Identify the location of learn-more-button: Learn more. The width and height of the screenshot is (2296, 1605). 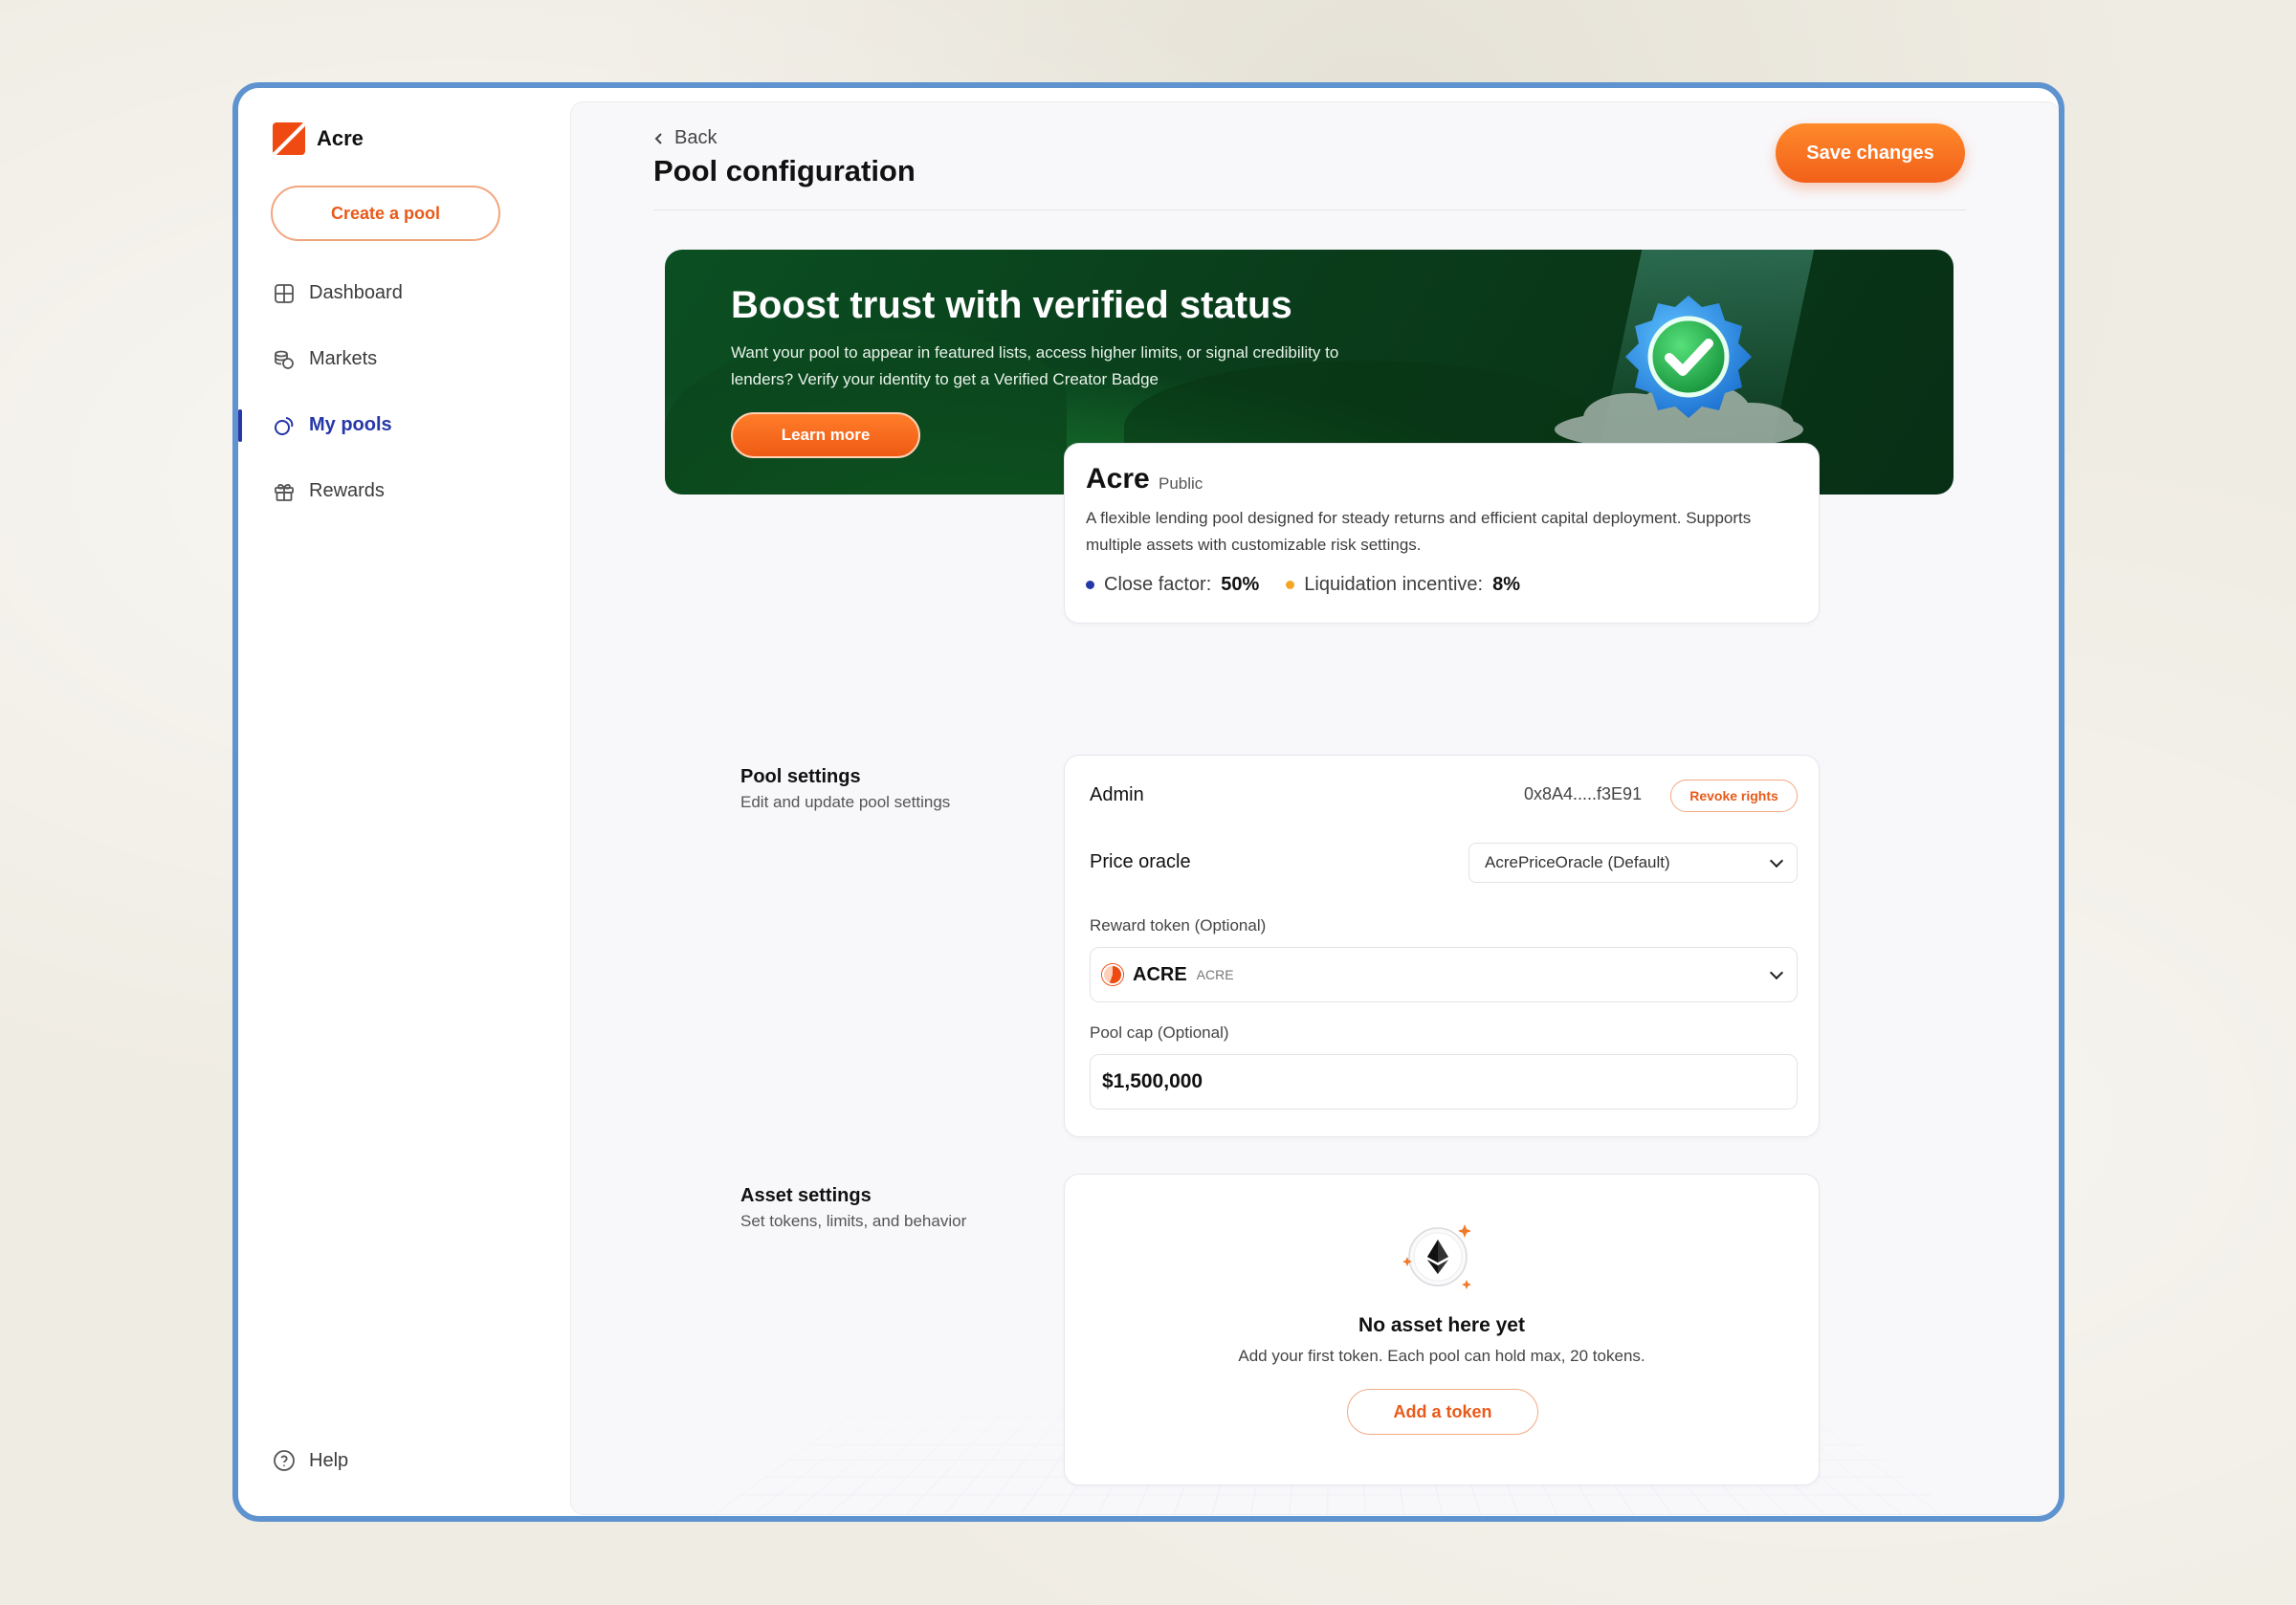
(825, 435).